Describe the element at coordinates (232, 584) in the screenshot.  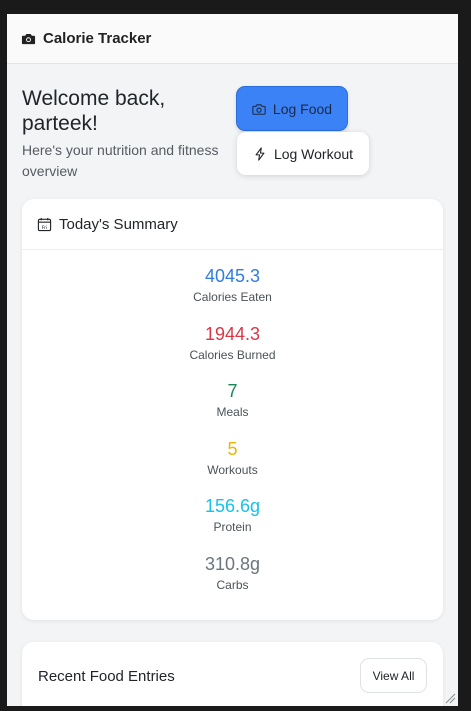
I see `stat-label: Carbs` at that location.